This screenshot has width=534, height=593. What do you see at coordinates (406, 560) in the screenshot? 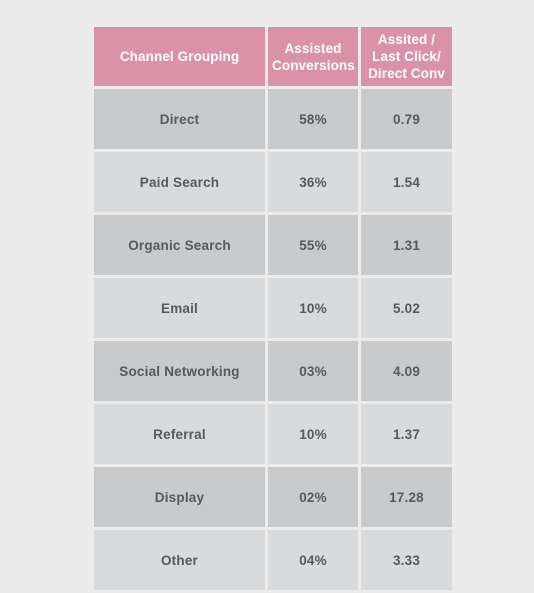
I see `cell-assisted-last-click-direct-conv: 3.33` at bounding box center [406, 560].